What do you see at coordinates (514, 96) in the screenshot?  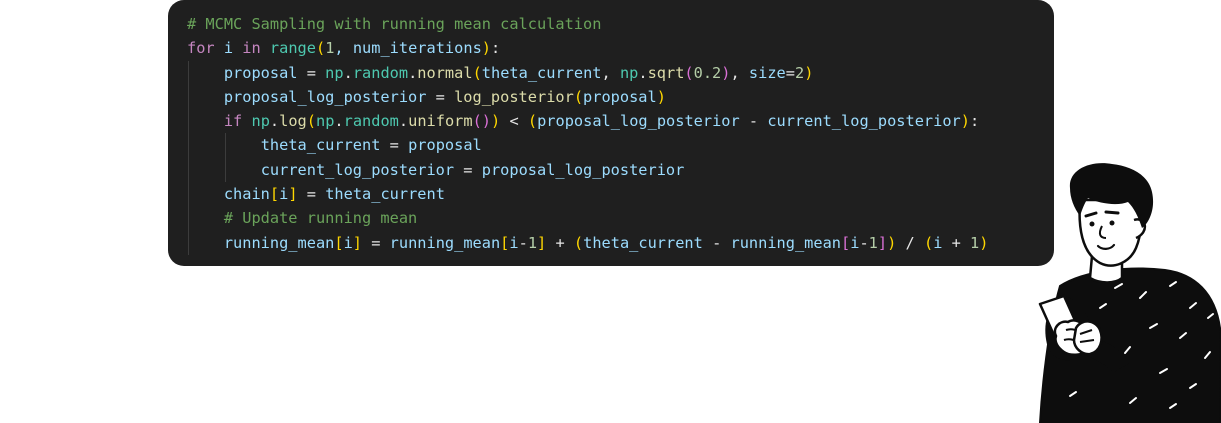 I see `code-token: log_posterior` at bounding box center [514, 96].